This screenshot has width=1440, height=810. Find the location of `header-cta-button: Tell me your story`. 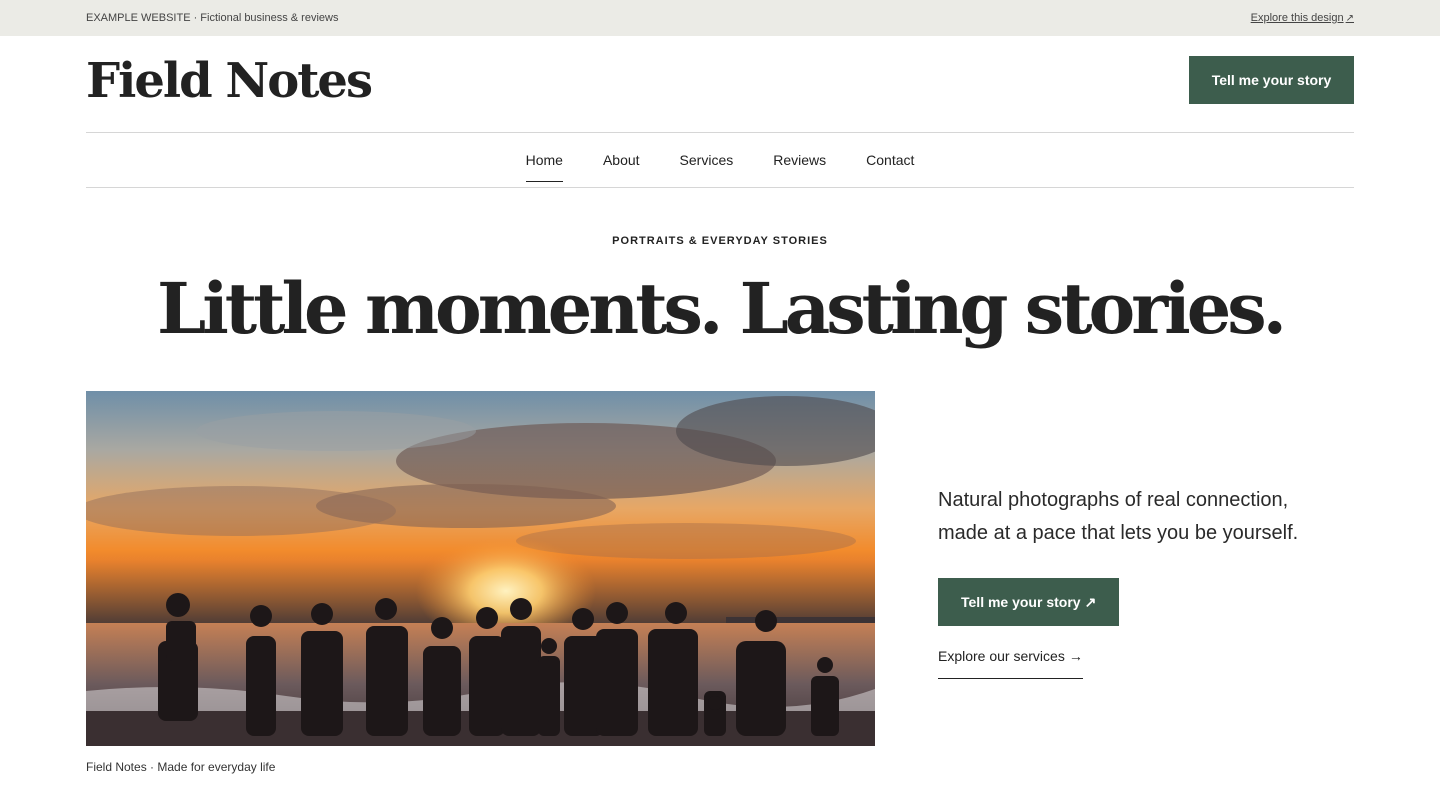

header-cta-button: Tell me your story is located at coordinates (1271, 80).